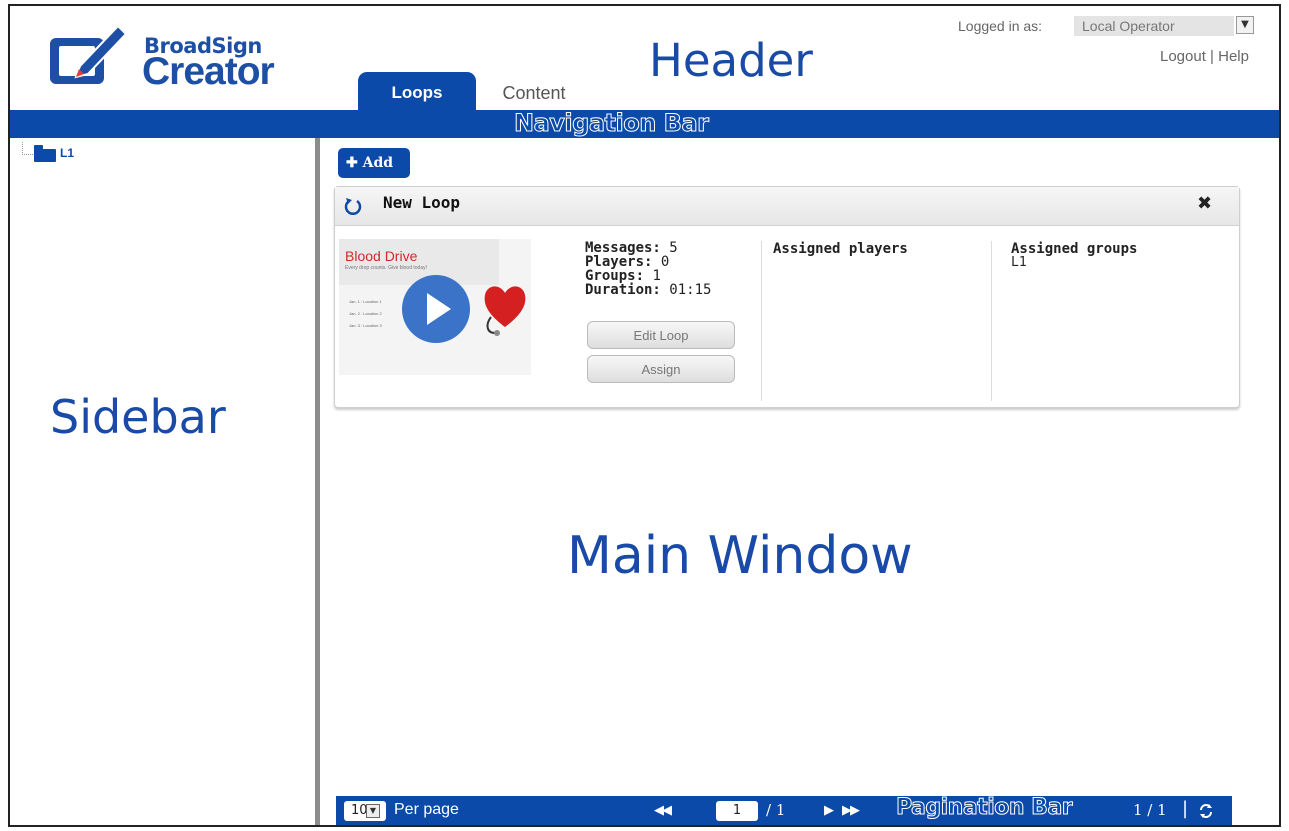 Image resolution: width=1289 pixels, height=831 pixels. I want to click on thumbnail-line: Jan. 3 : Location 3, so click(365, 325).